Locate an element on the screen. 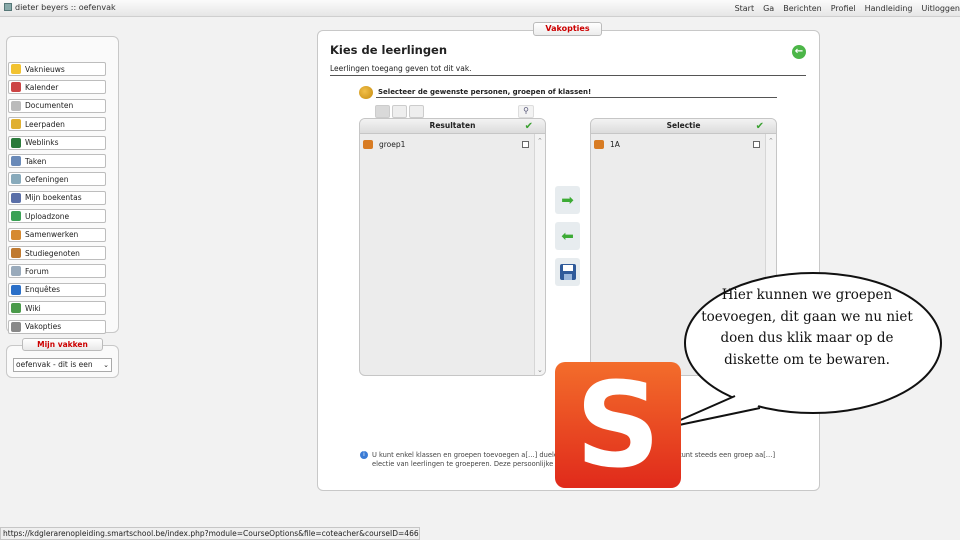 The height and width of the screenshot is (540, 960). list-item: 1A is located at coordinates (607, 144).